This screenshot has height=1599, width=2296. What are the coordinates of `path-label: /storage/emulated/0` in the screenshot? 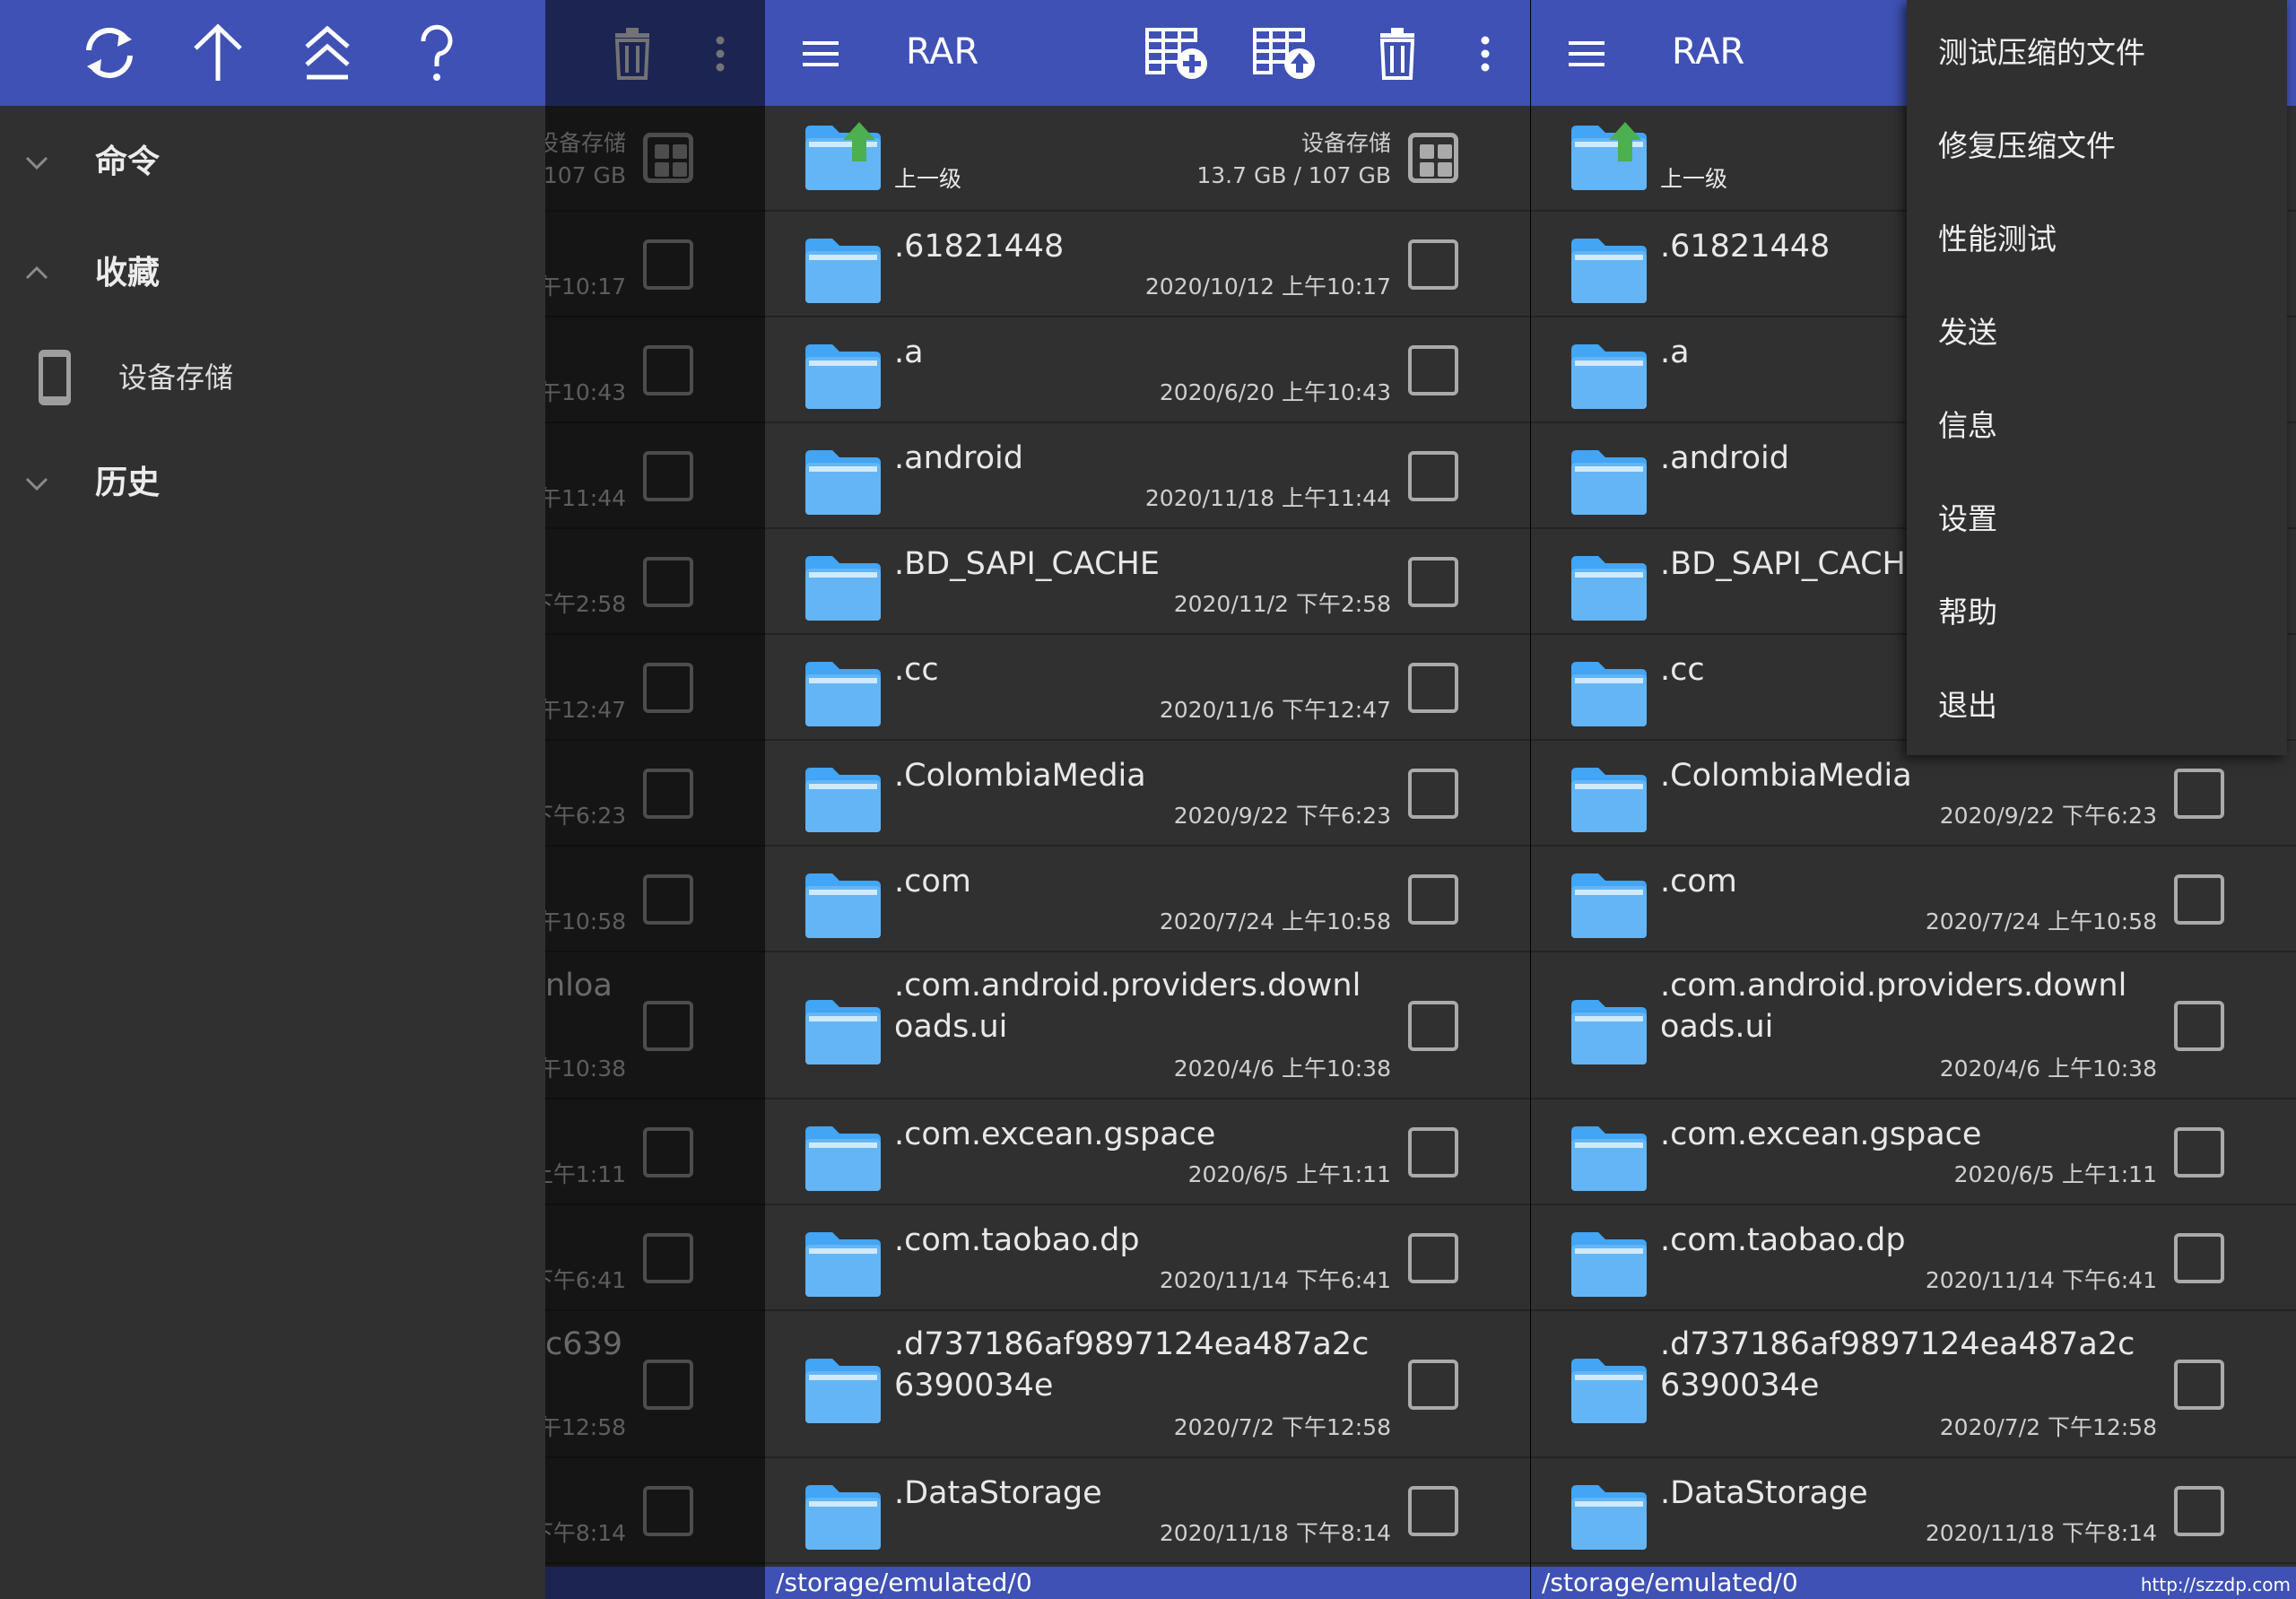 It's located at (1670, 1582).